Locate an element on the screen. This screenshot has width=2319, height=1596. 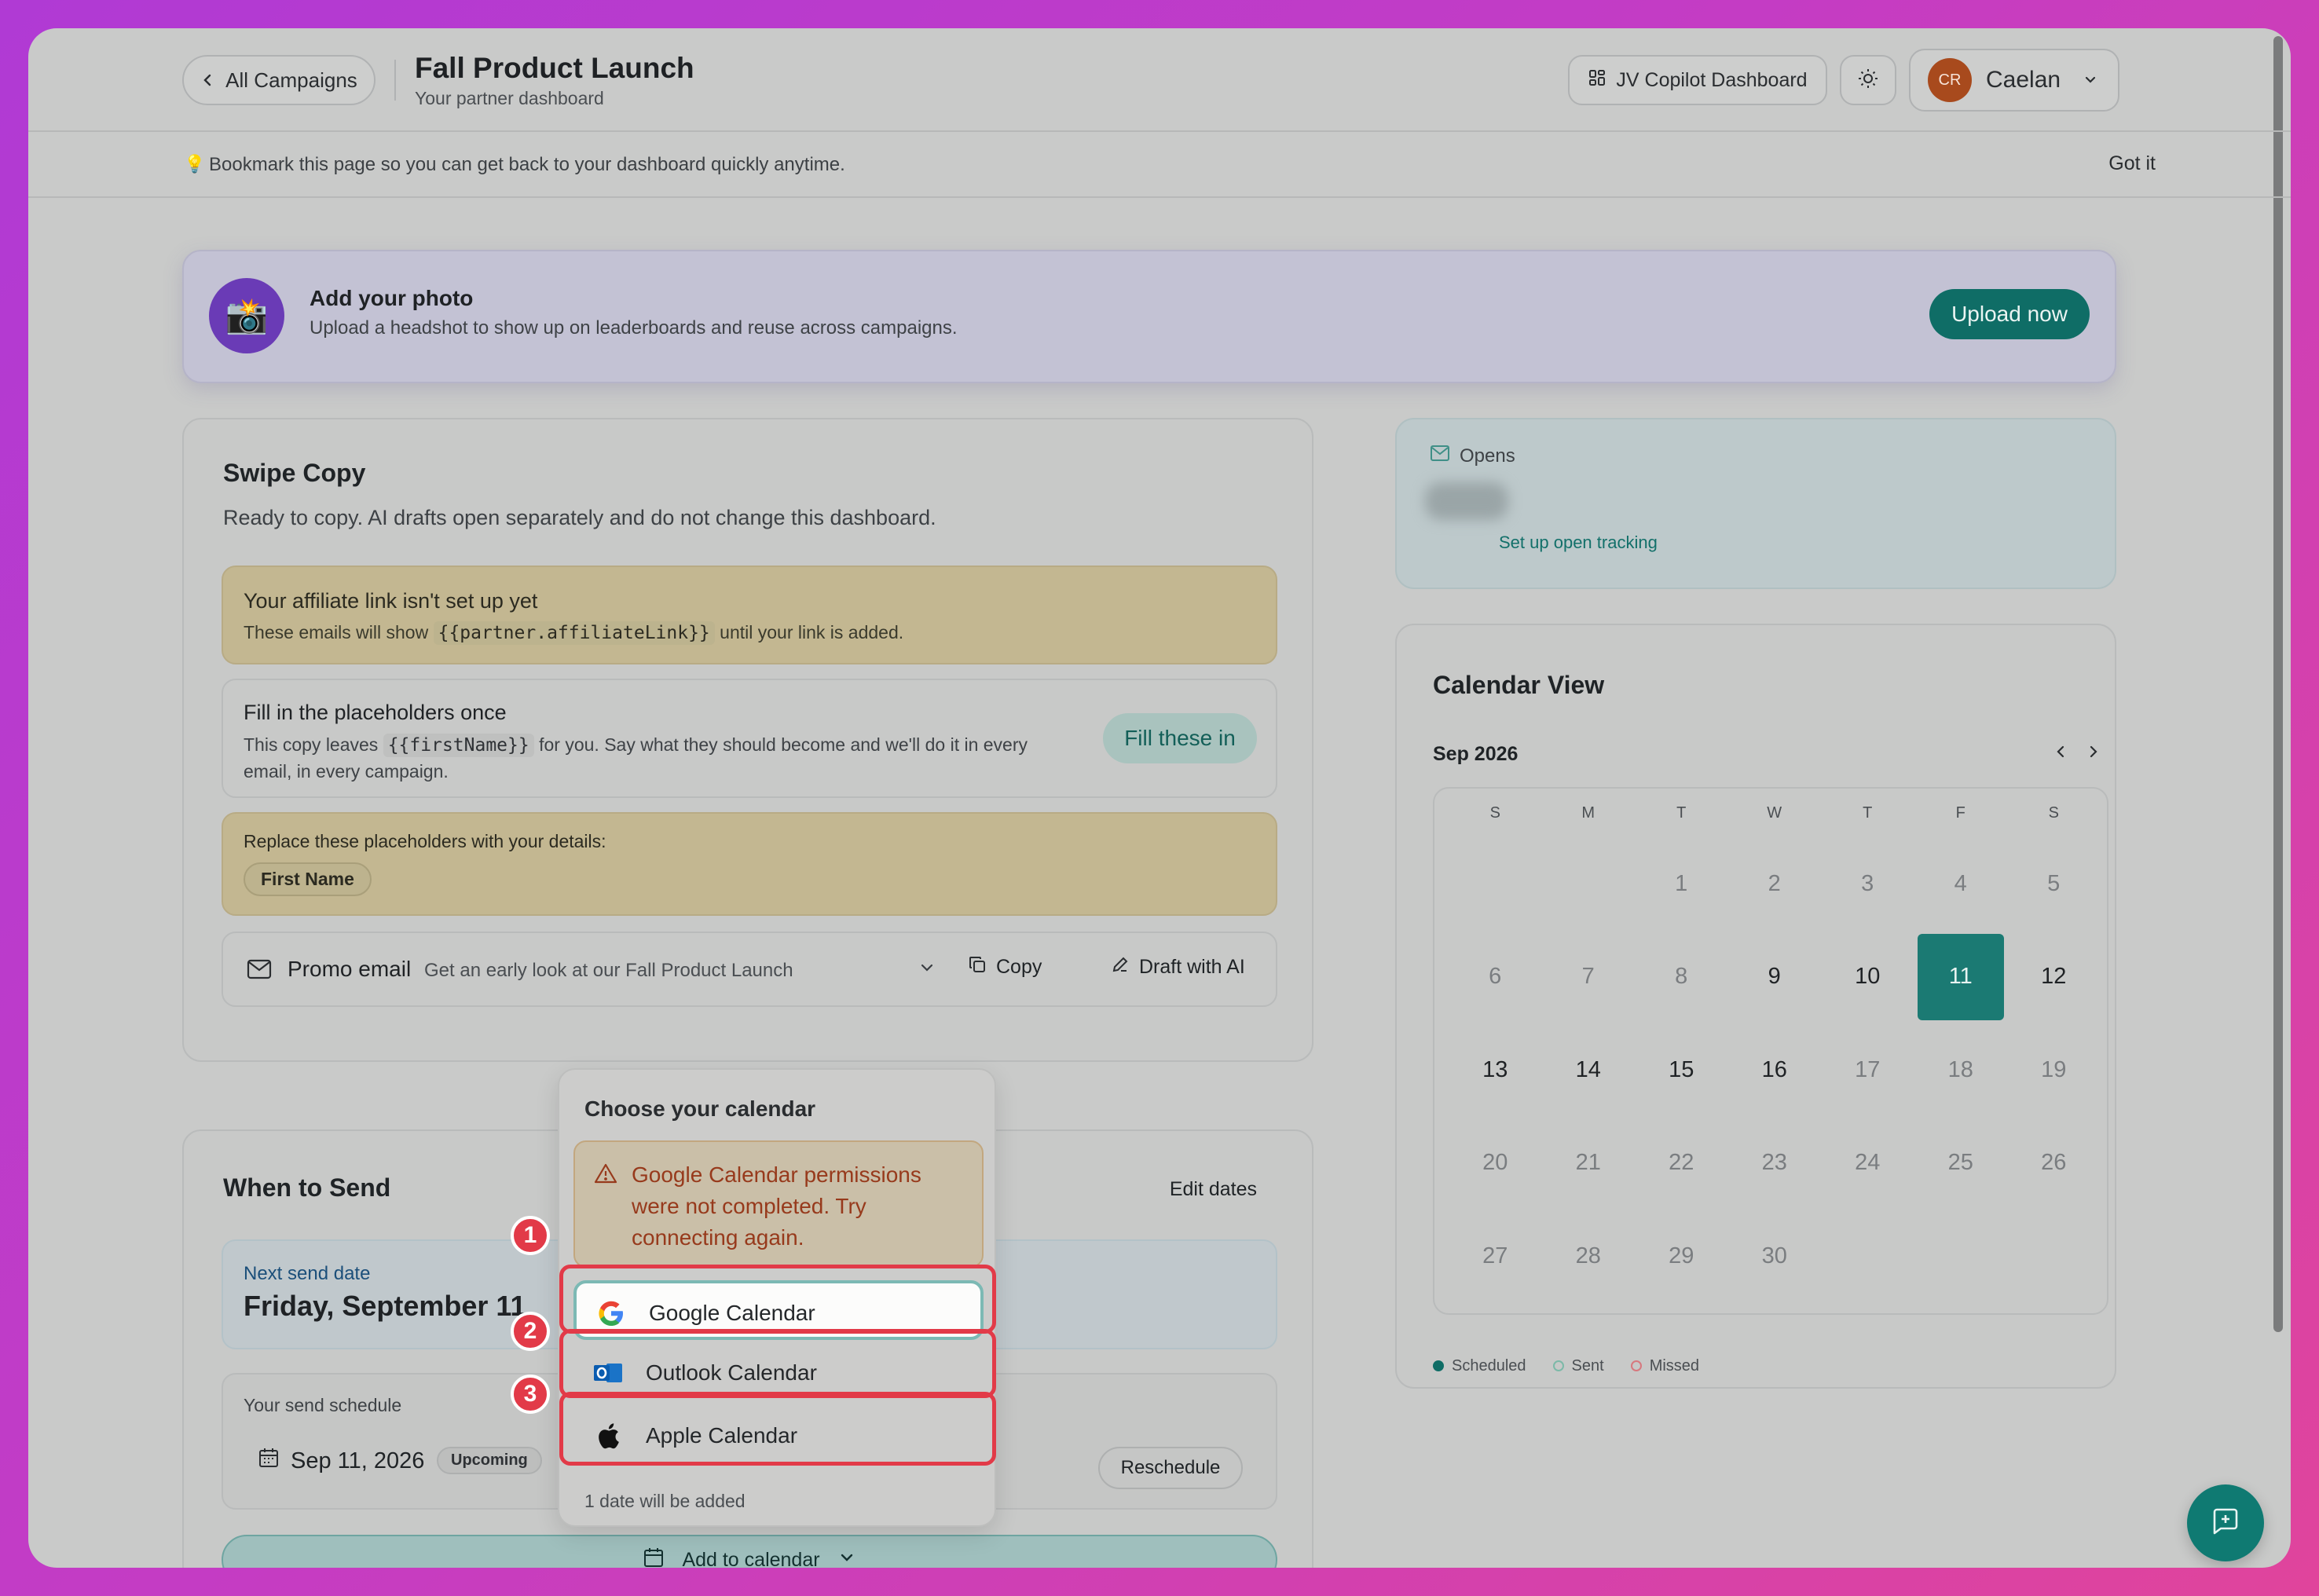
first-name-chip: First Name is located at coordinates (308, 879).